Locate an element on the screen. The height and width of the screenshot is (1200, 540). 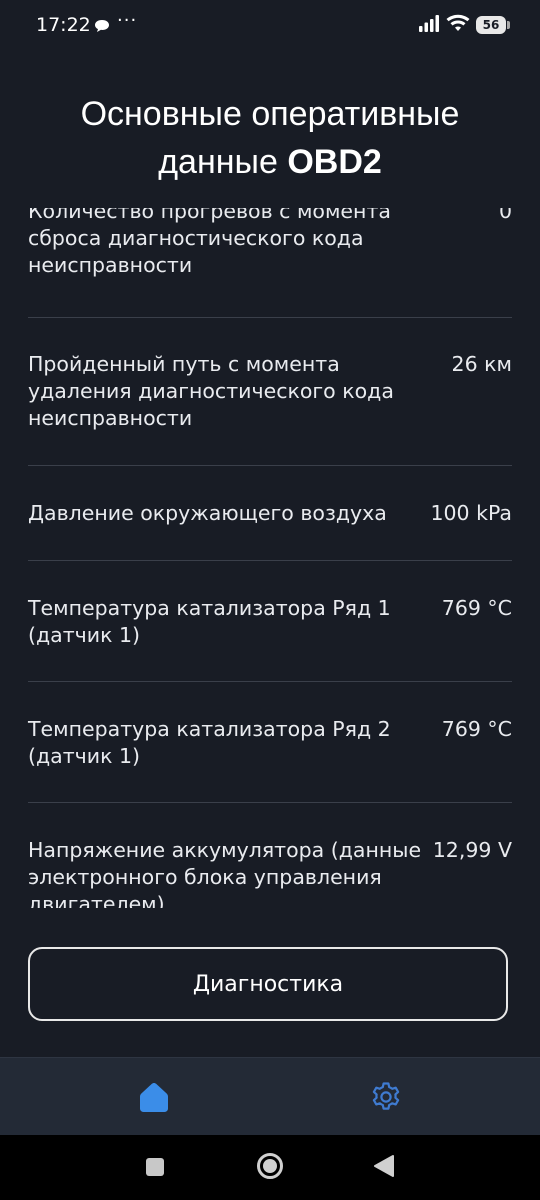
param-label: Давление окружающего воздуха is located at coordinates (207, 513).